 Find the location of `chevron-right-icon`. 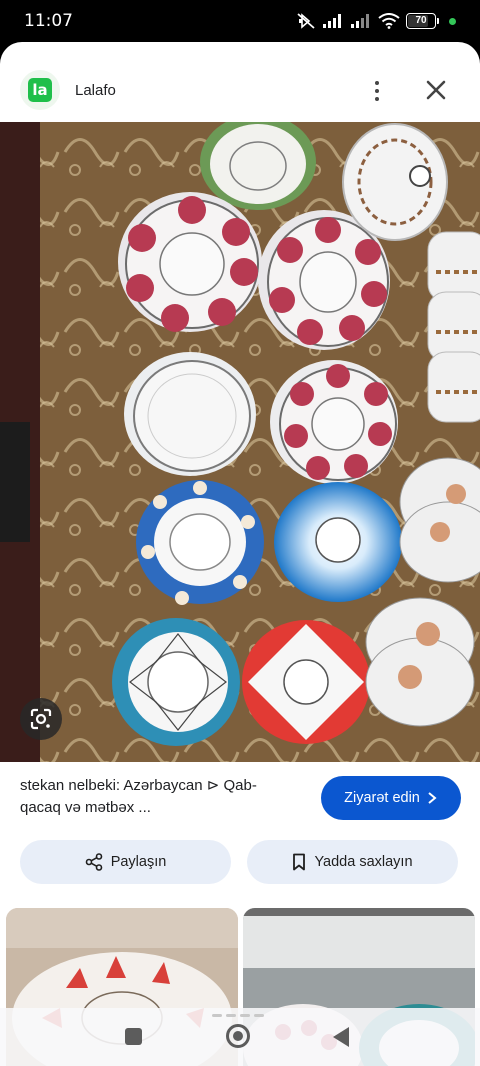

chevron-right-icon is located at coordinates (432, 798).